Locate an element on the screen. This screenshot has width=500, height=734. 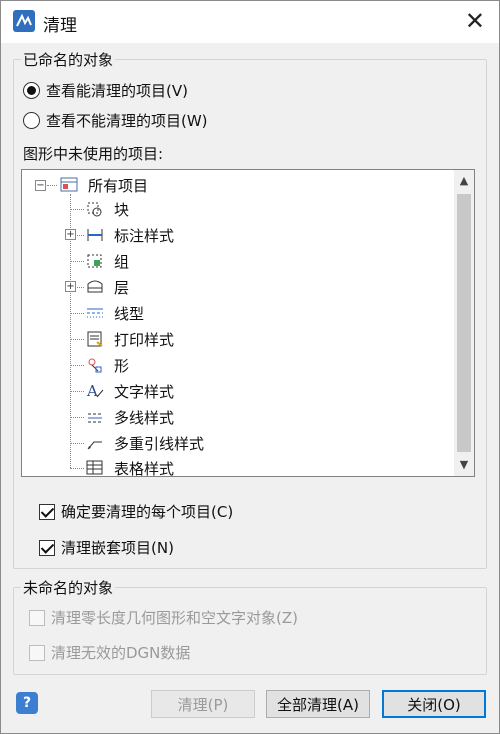
purge-button: 清理(P) is located at coordinates (203, 704).